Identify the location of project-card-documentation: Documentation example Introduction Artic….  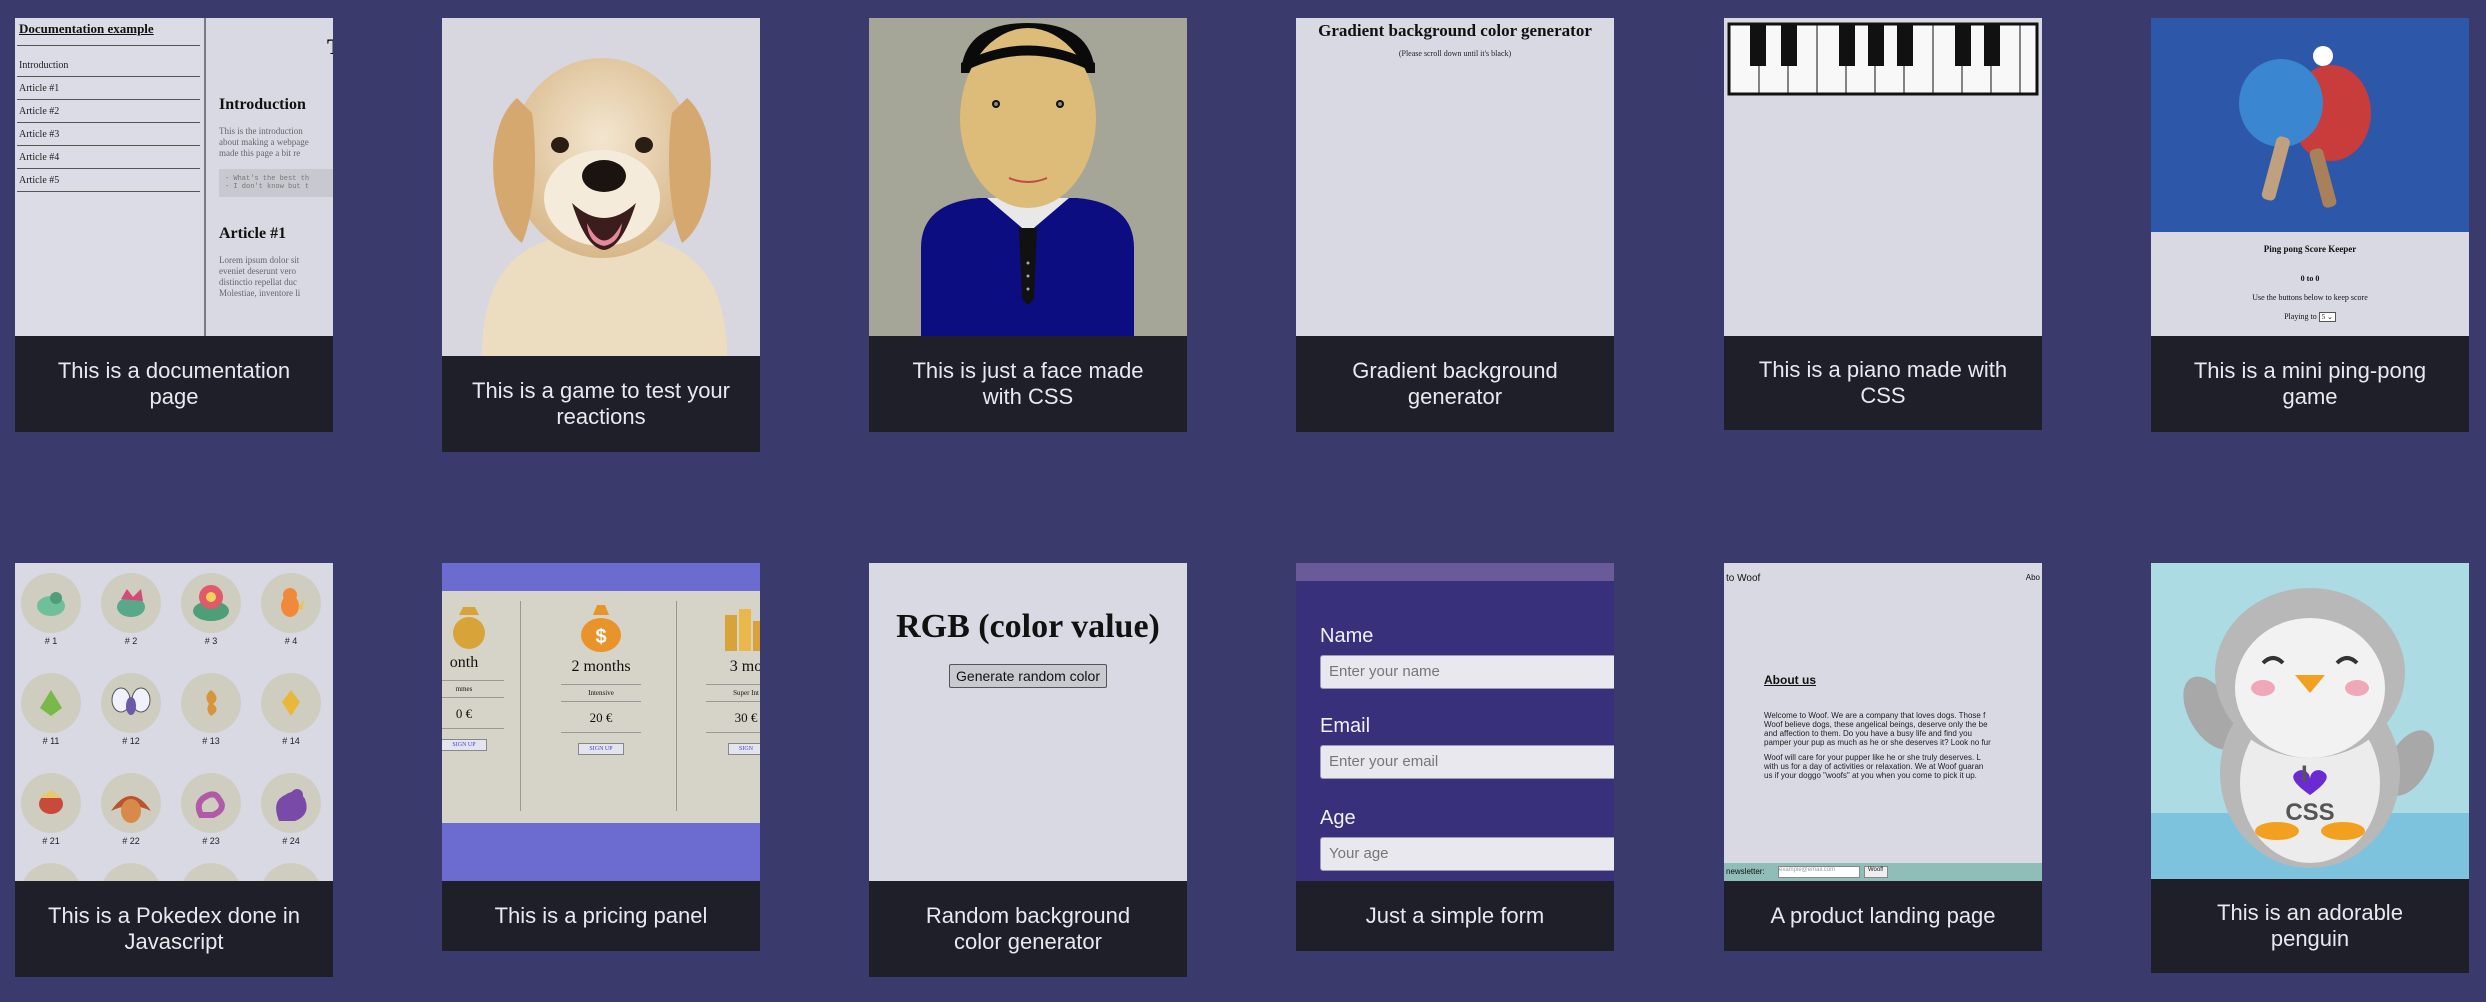
(174, 225).